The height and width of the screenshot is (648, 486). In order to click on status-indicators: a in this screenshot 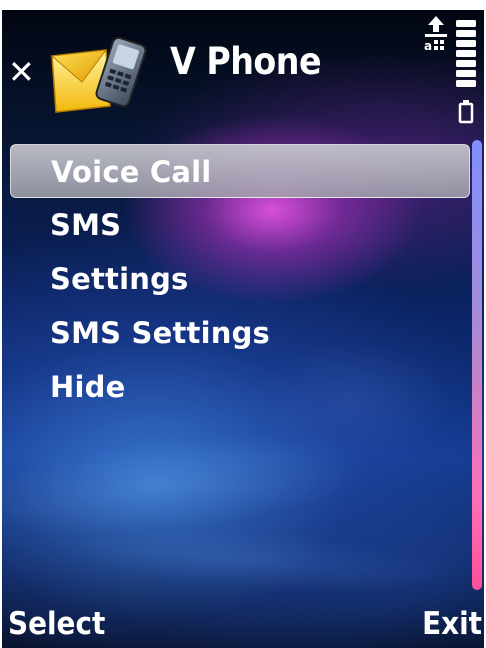, I will do `click(450, 70)`.